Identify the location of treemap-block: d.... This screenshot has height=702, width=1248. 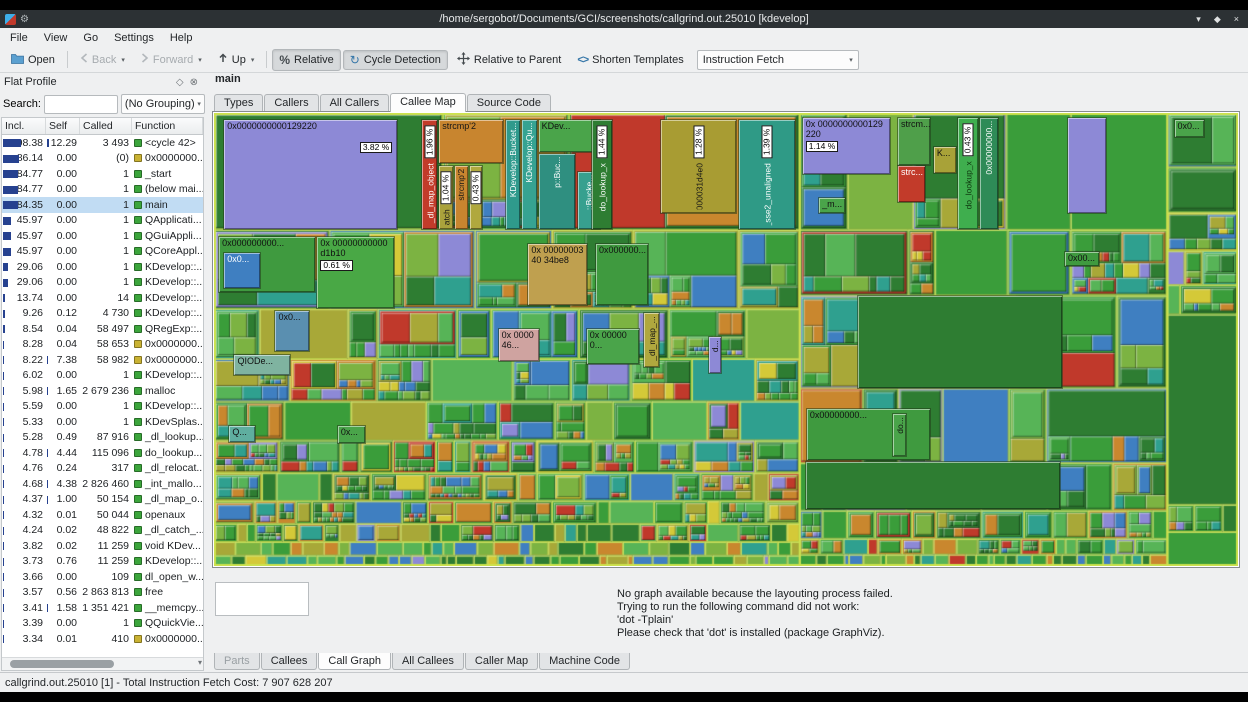
(714, 355).